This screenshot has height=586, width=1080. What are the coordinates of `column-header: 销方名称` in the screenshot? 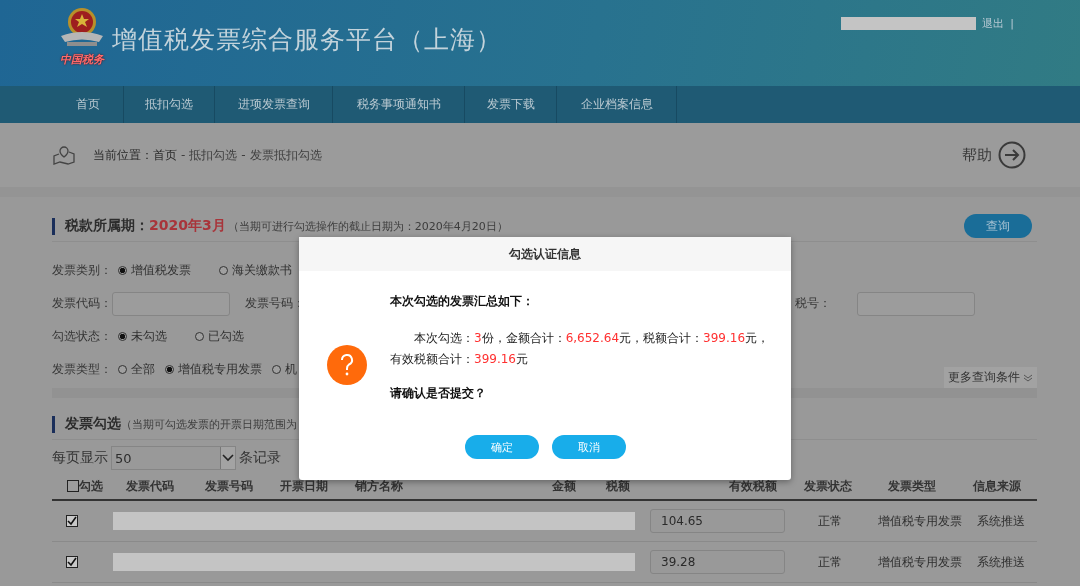 It's located at (378, 486).